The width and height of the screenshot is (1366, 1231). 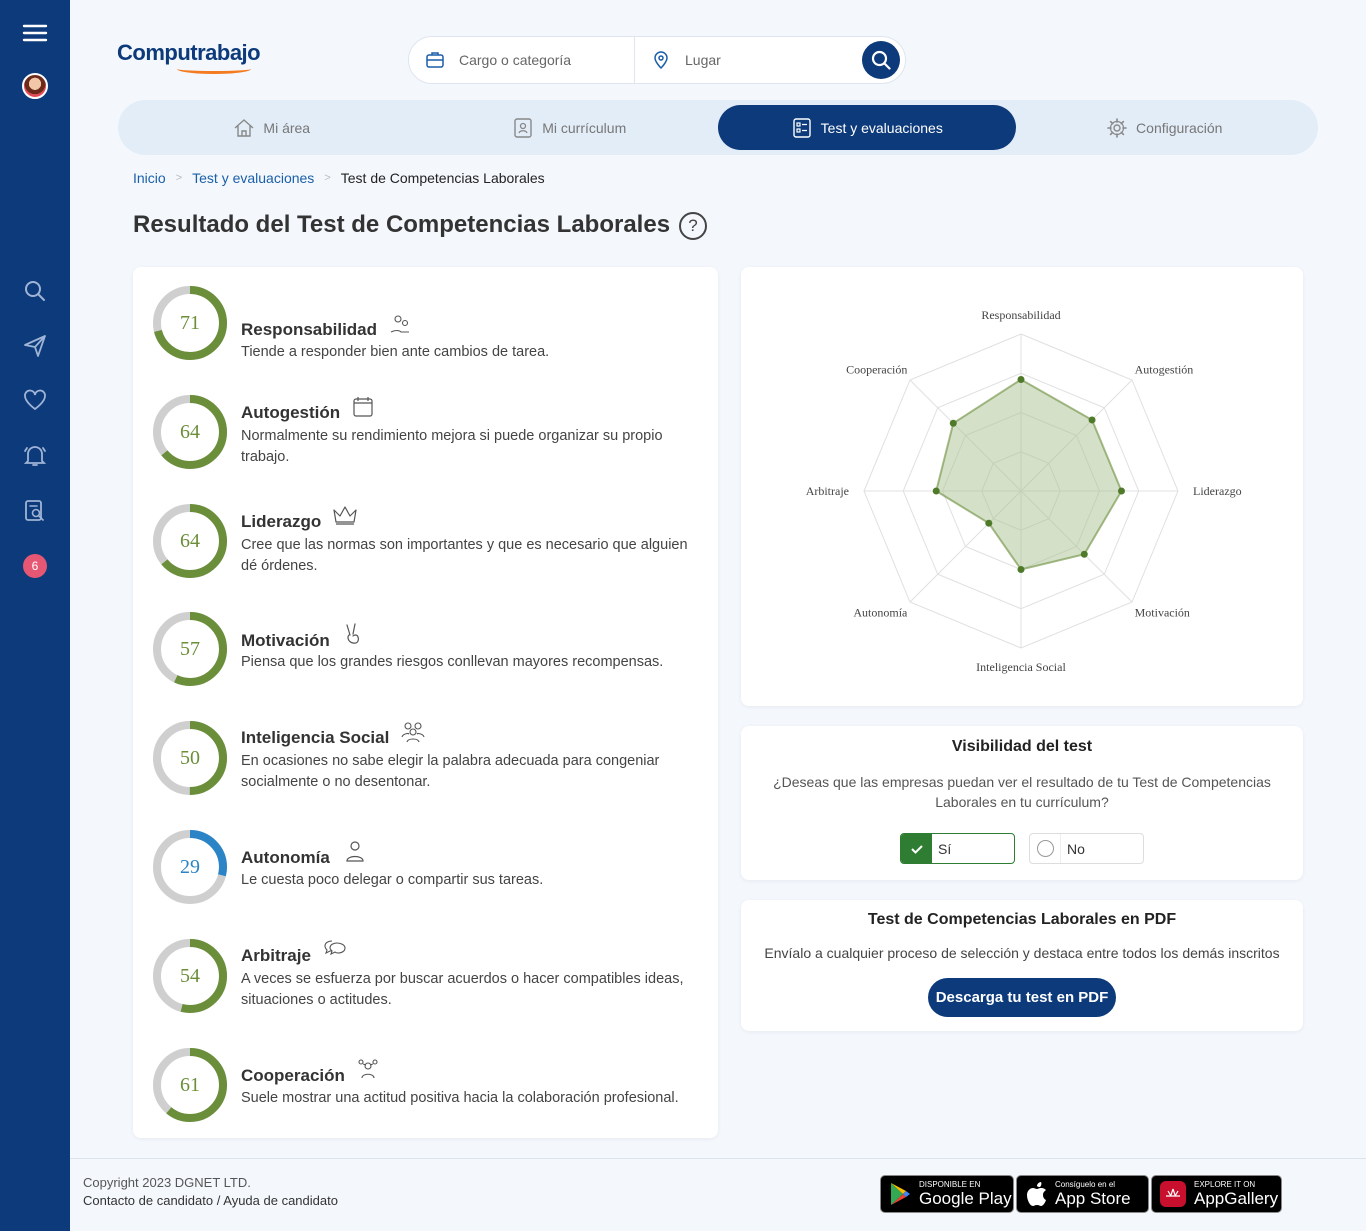 What do you see at coordinates (880, 613) in the screenshot?
I see `radar-axis-label: Autonomía` at bounding box center [880, 613].